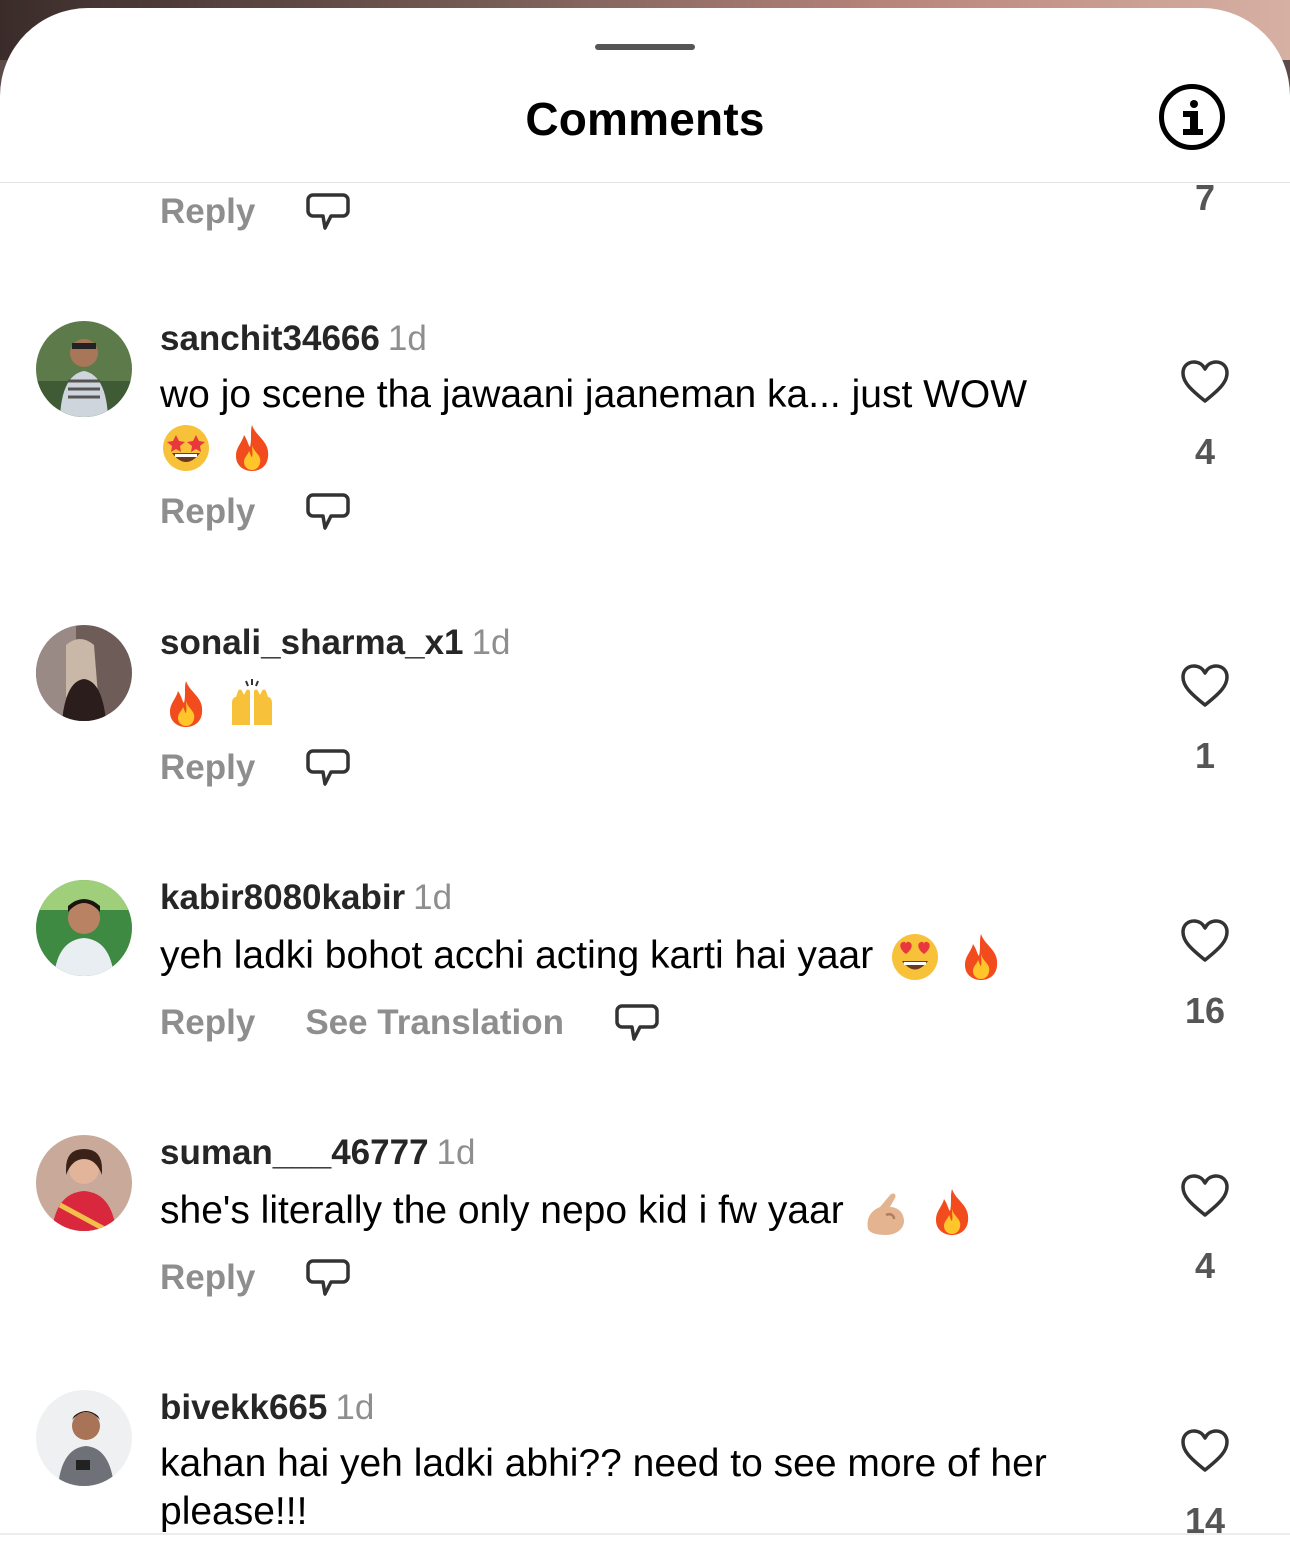 Image resolution: width=1290 pixels, height=1554 pixels. What do you see at coordinates (270, 338) in the screenshot?
I see `username: sanchit34666` at bounding box center [270, 338].